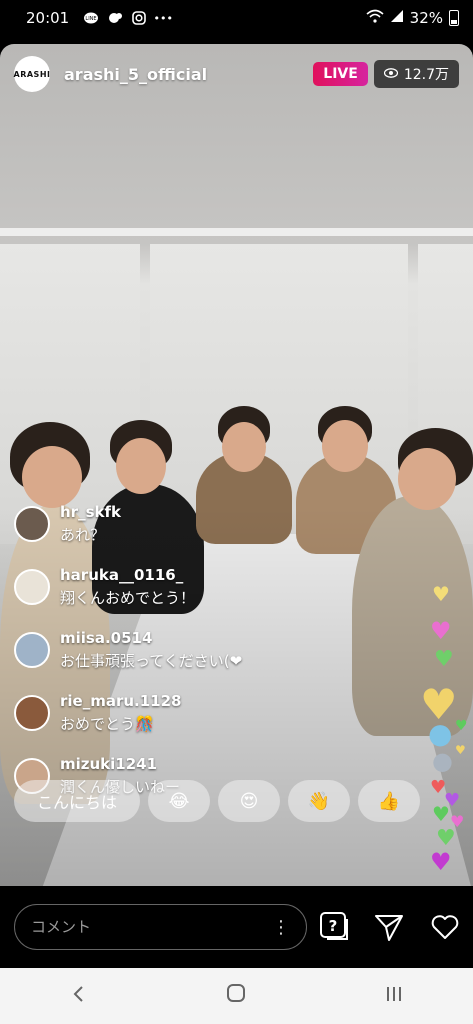 The image size is (473, 1024). What do you see at coordinates (77, 801) in the screenshot?
I see `quick-reply-hello: こんにちは` at bounding box center [77, 801].